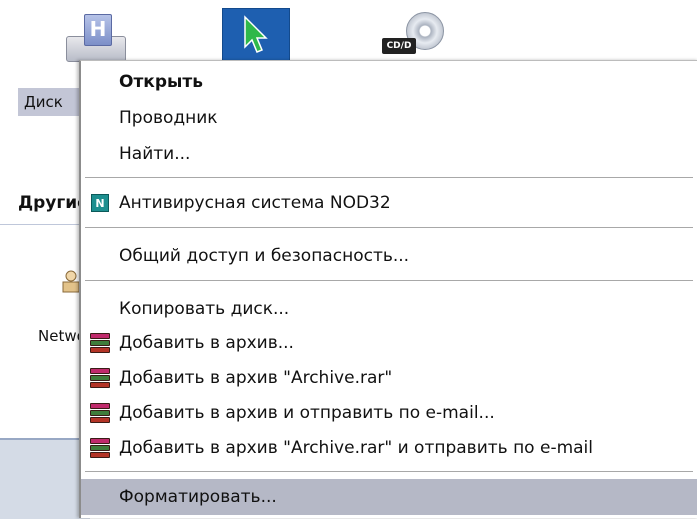 This screenshot has width=697, height=519. I want to click on floppy-drive-icon: H, so click(94, 36).